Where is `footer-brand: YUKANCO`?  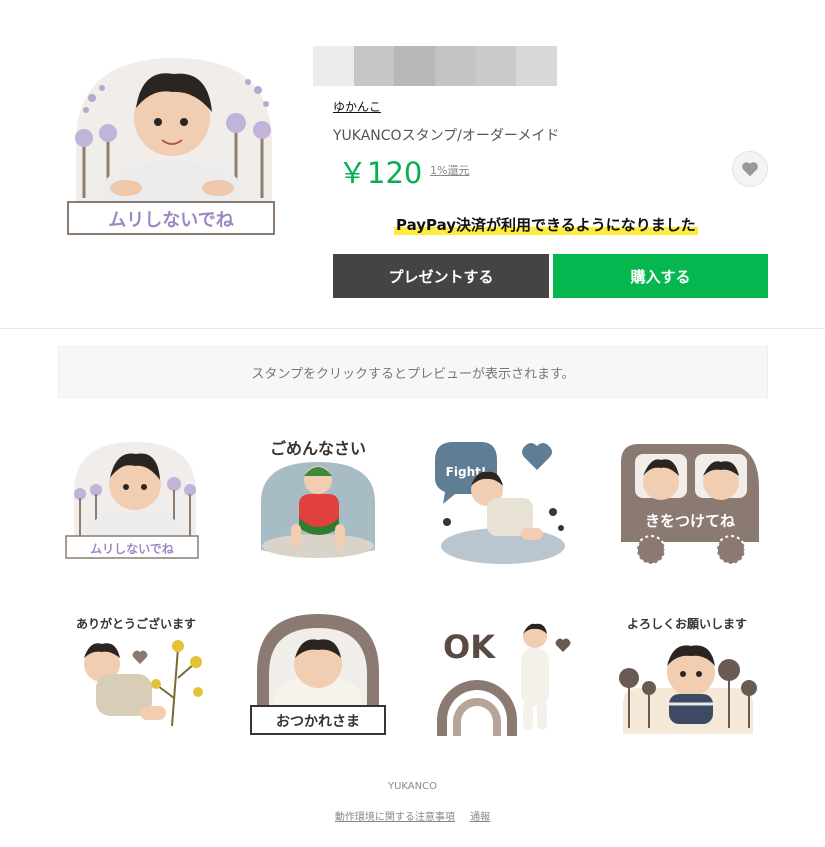
footer-brand: YUKANCO is located at coordinates (412, 786).